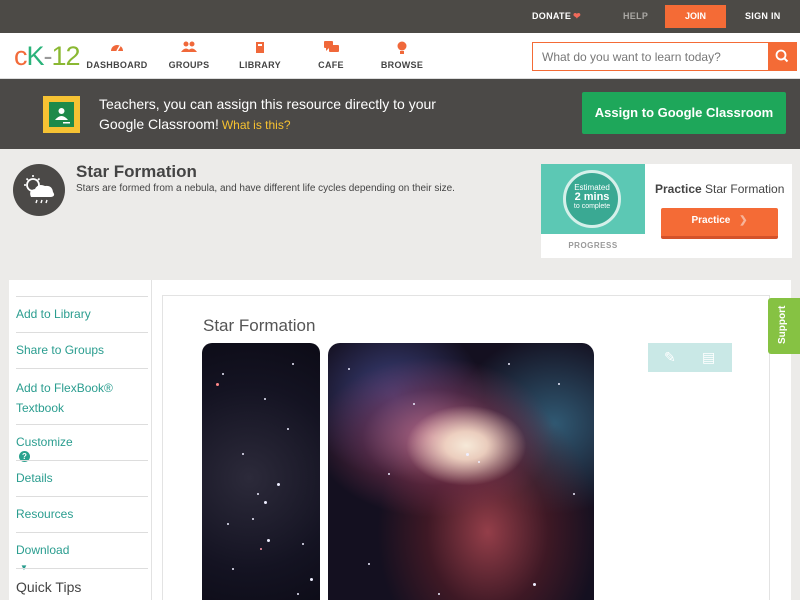  Describe the element at coordinates (593, 245) in the screenshot. I see `progress-label: PROGRESS` at that location.